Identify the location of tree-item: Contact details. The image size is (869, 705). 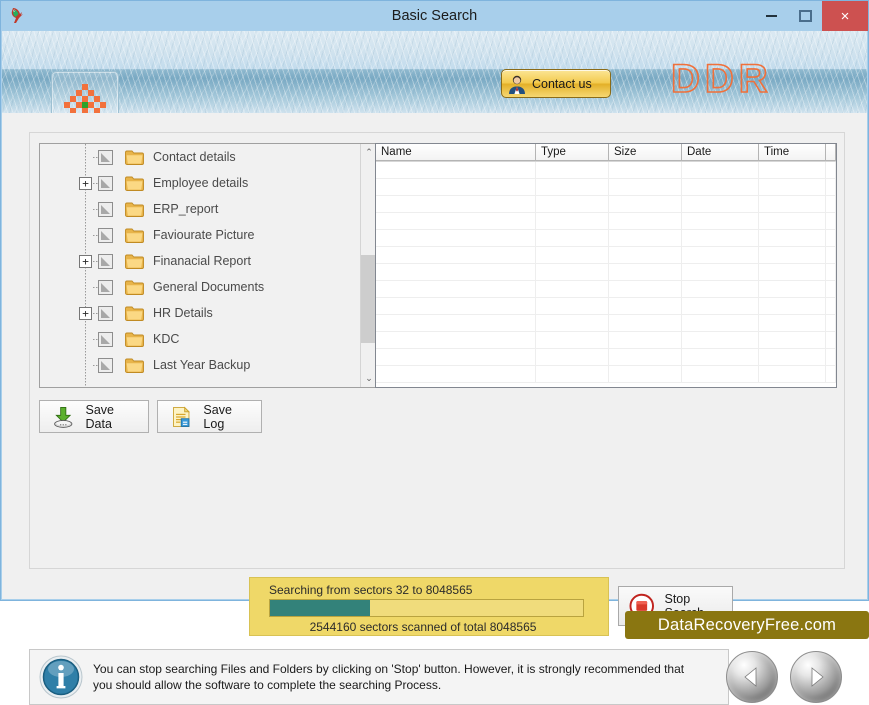
(200, 157).